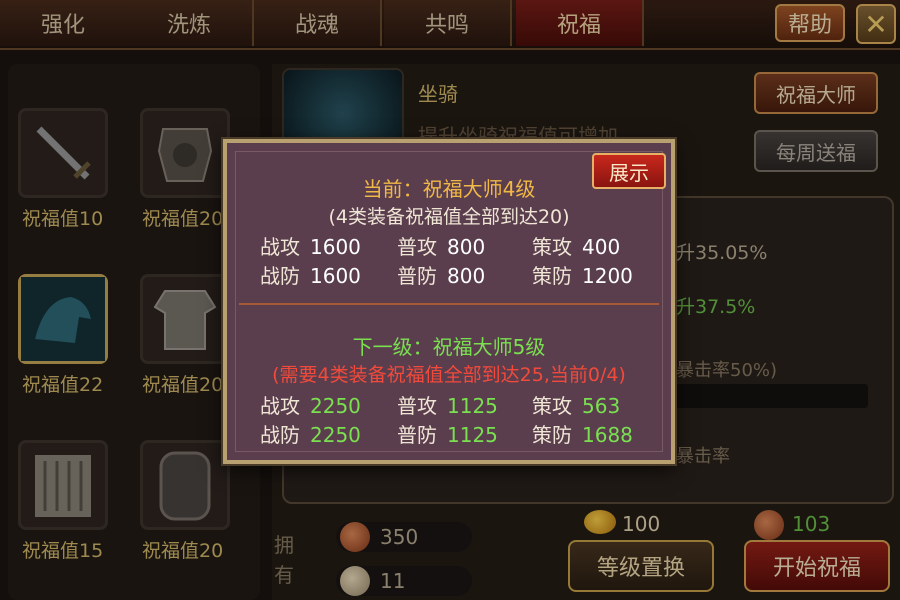  Describe the element at coordinates (582, 276) in the screenshot. I see `stat-current-defense-strategy: 策防 1200` at that location.